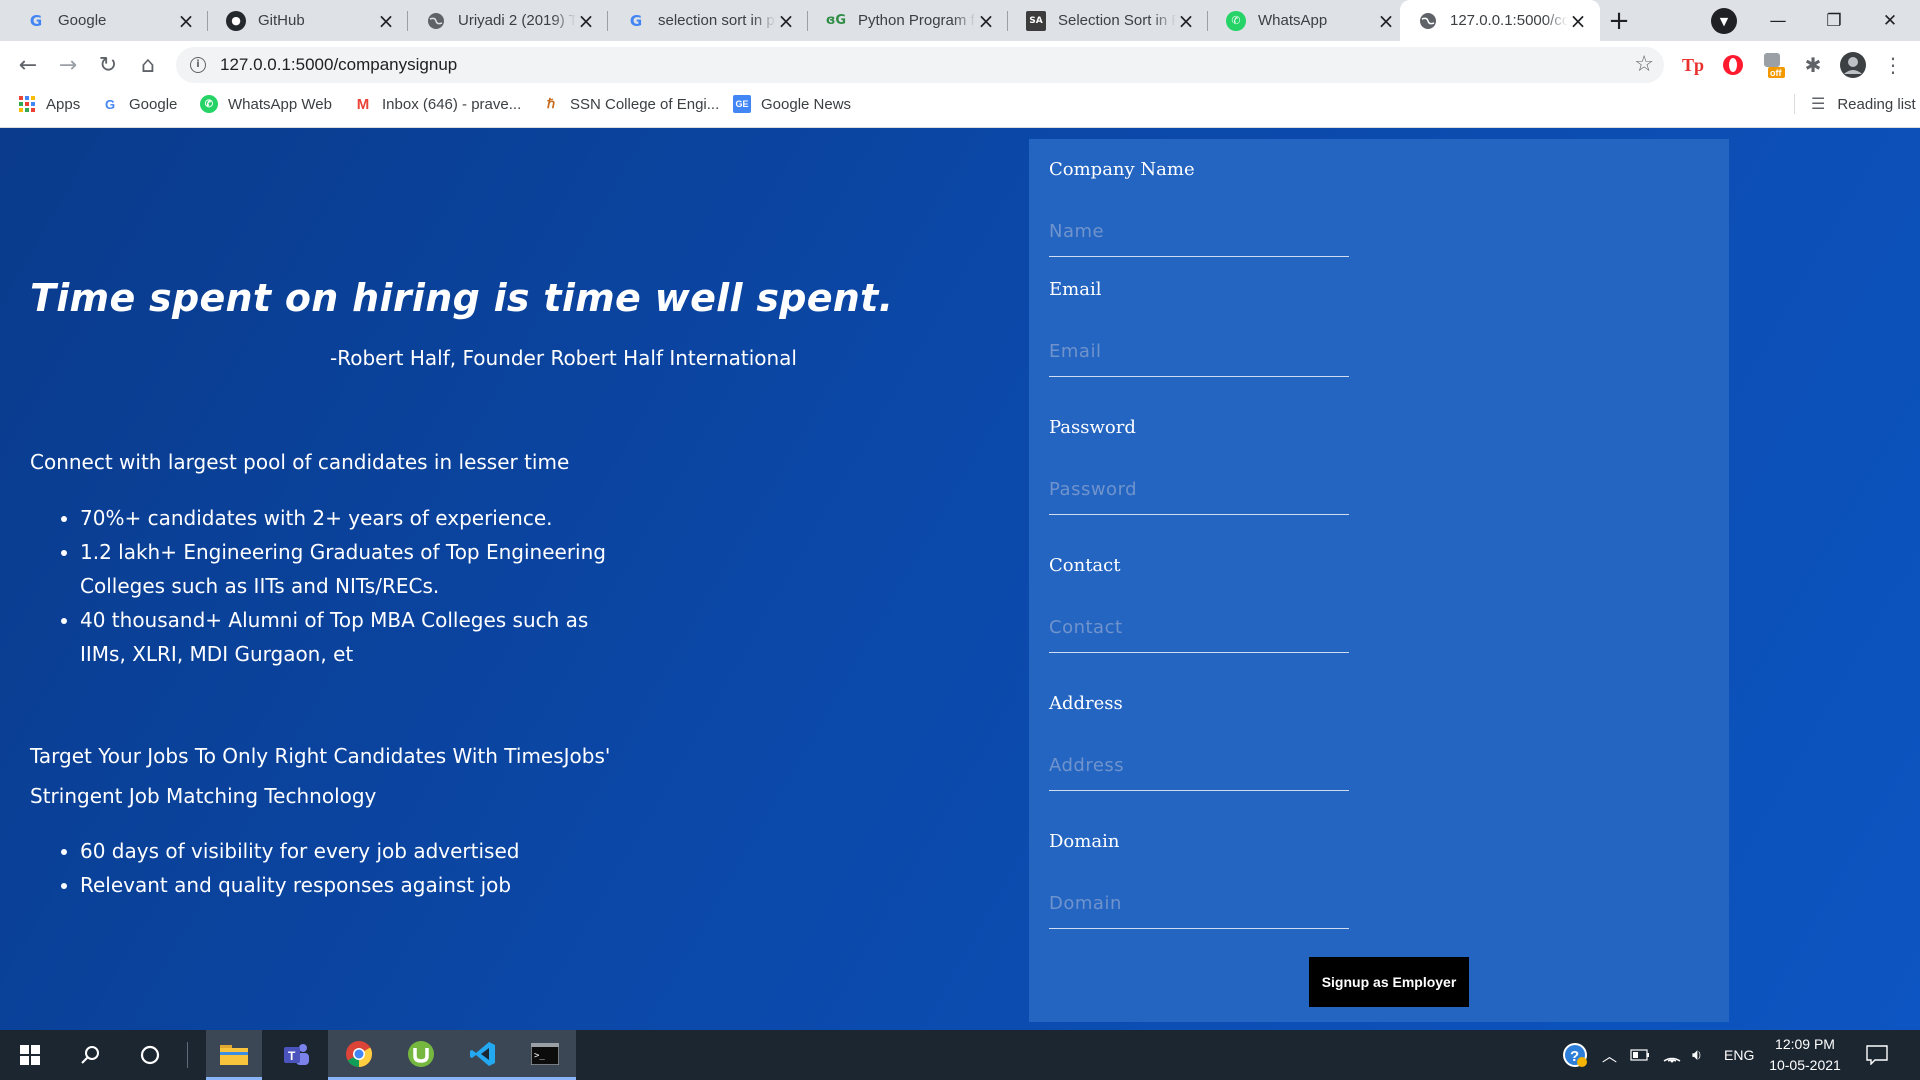 Image resolution: width=1920 pixels, height=1080 pixels. What do you see at coordinates (1881, 1055) in the screenshot?
I see `notifications-icon` at bounding box center [1881, 1055].